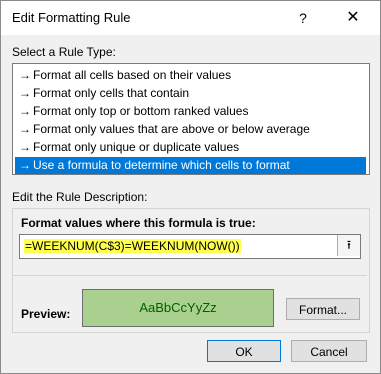  I want to click on rule-type-label: Format only unique or duplicate values, so click(136, 147).